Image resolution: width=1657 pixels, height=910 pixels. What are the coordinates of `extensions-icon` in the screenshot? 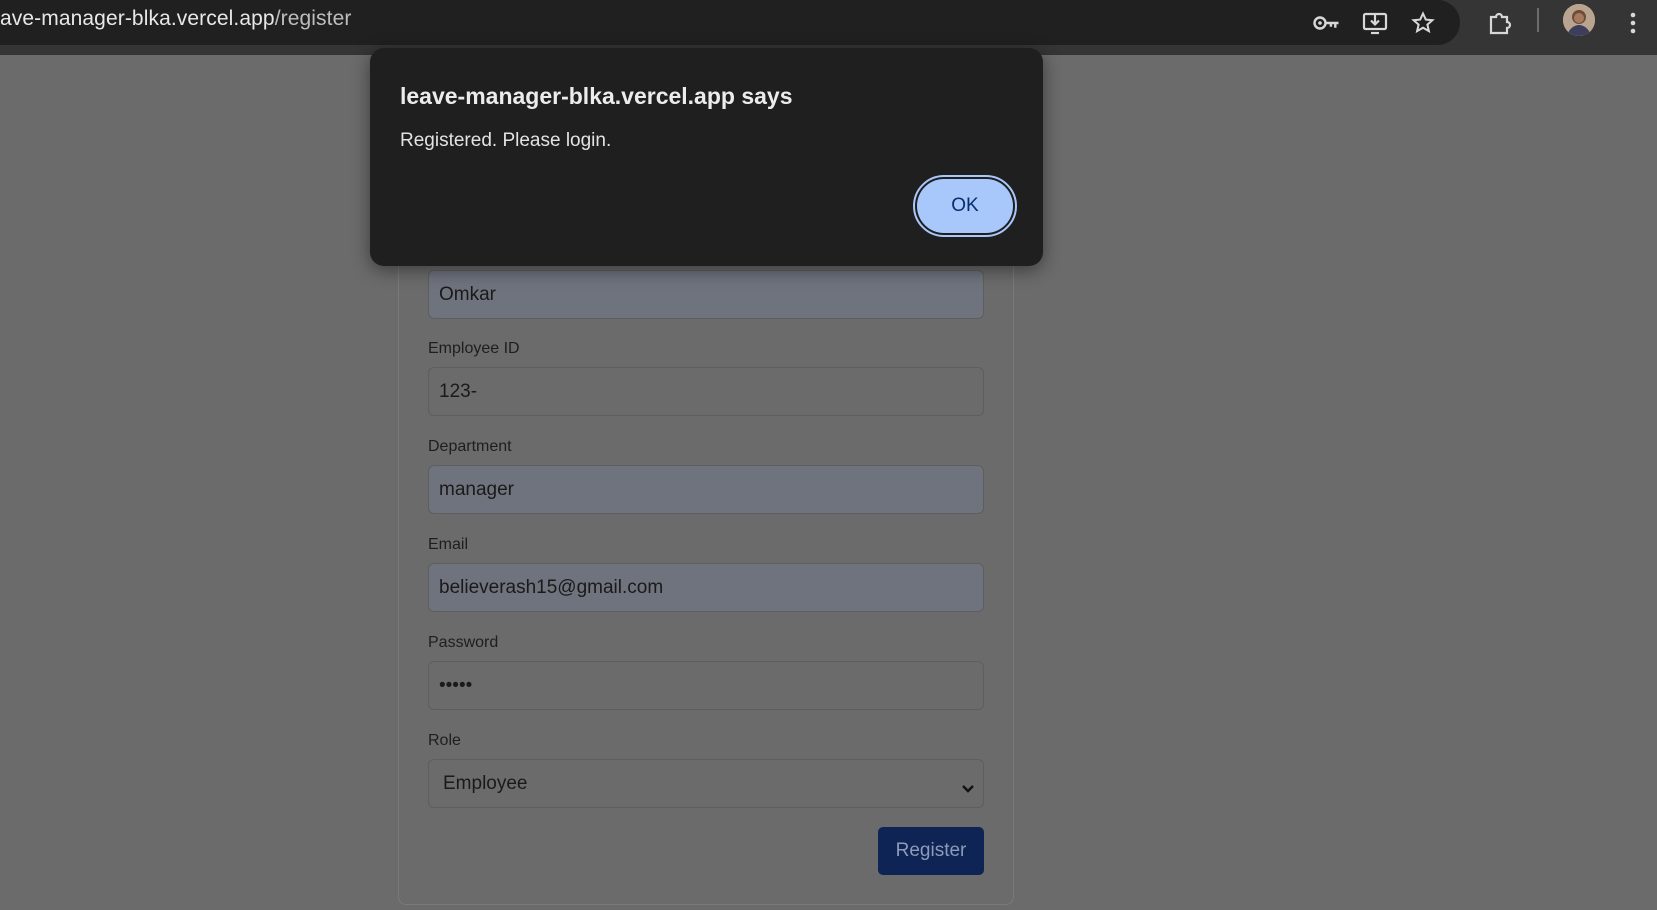 It's located at (1500, 23).